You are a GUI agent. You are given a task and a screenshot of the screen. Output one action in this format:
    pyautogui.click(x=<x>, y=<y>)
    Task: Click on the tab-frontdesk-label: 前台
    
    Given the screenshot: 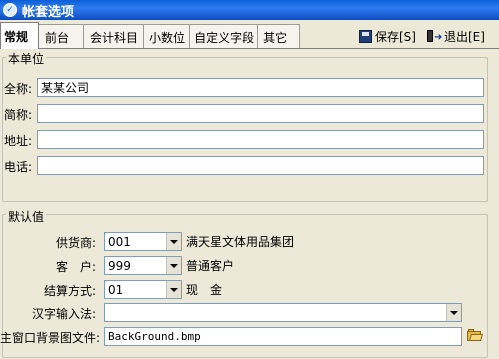 What is the action you would take?
    pyautogui.click(x=57, y=37)
    